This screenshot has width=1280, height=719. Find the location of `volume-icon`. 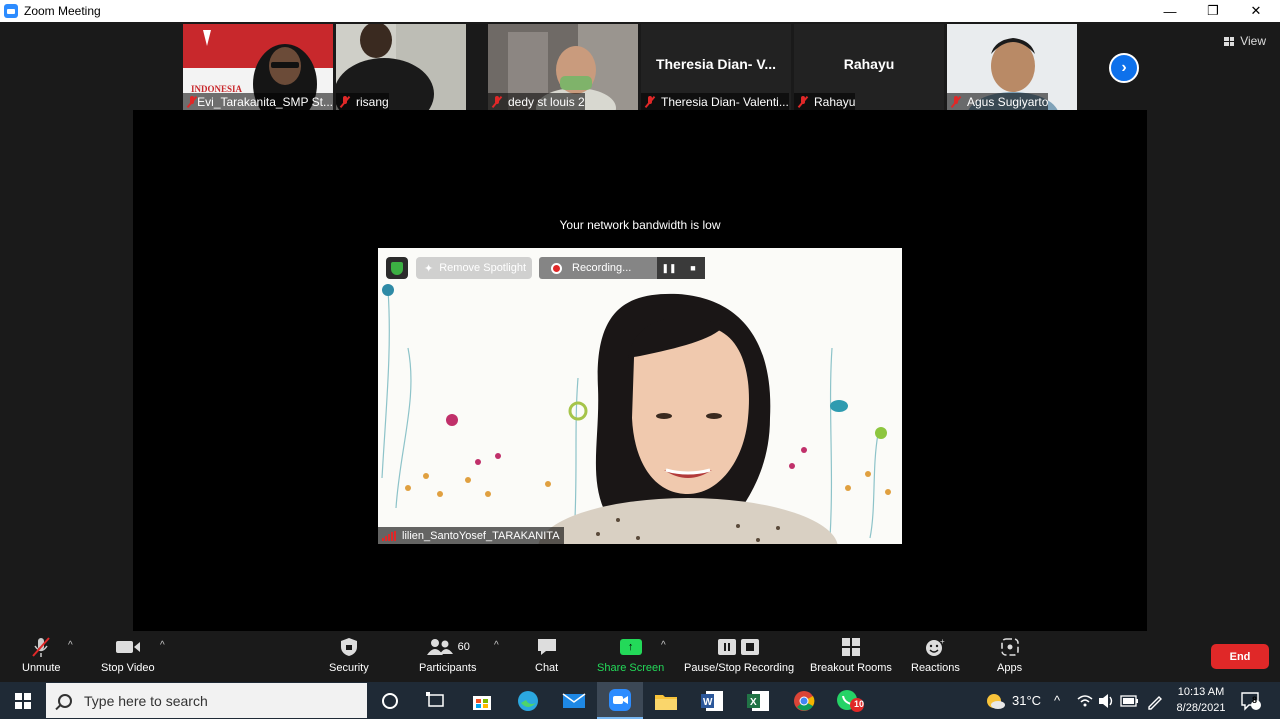

volume-icon is located at coordinates (1107, 700).